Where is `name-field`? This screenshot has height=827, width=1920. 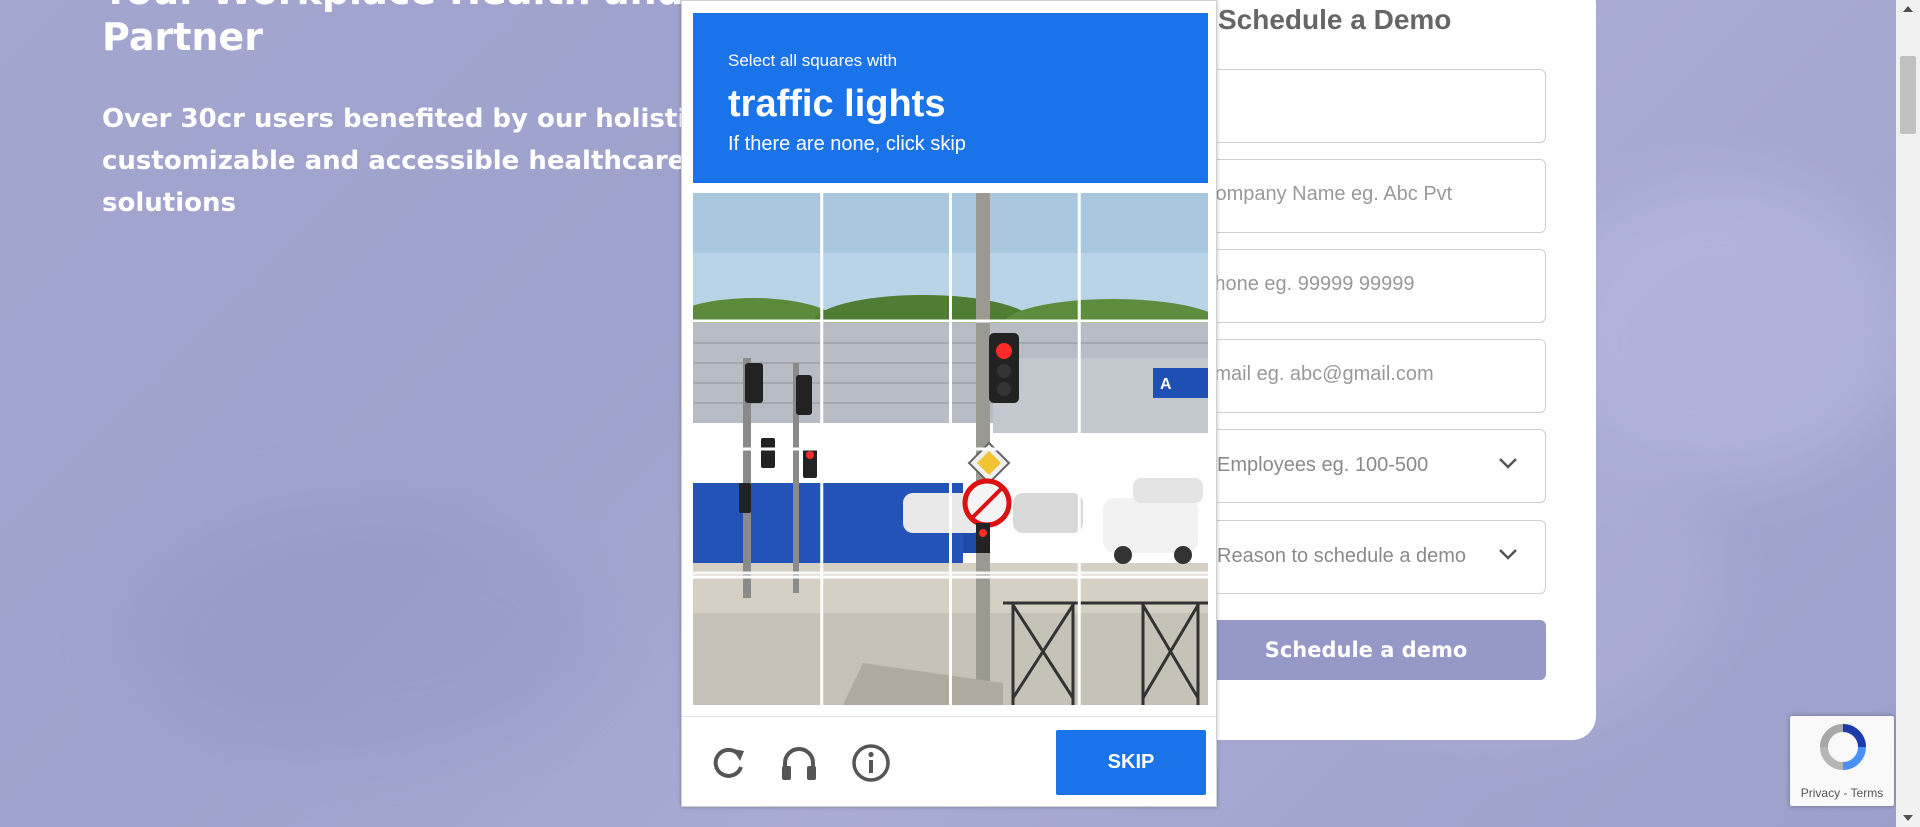 name-field is located at coordinates (1366, 106).